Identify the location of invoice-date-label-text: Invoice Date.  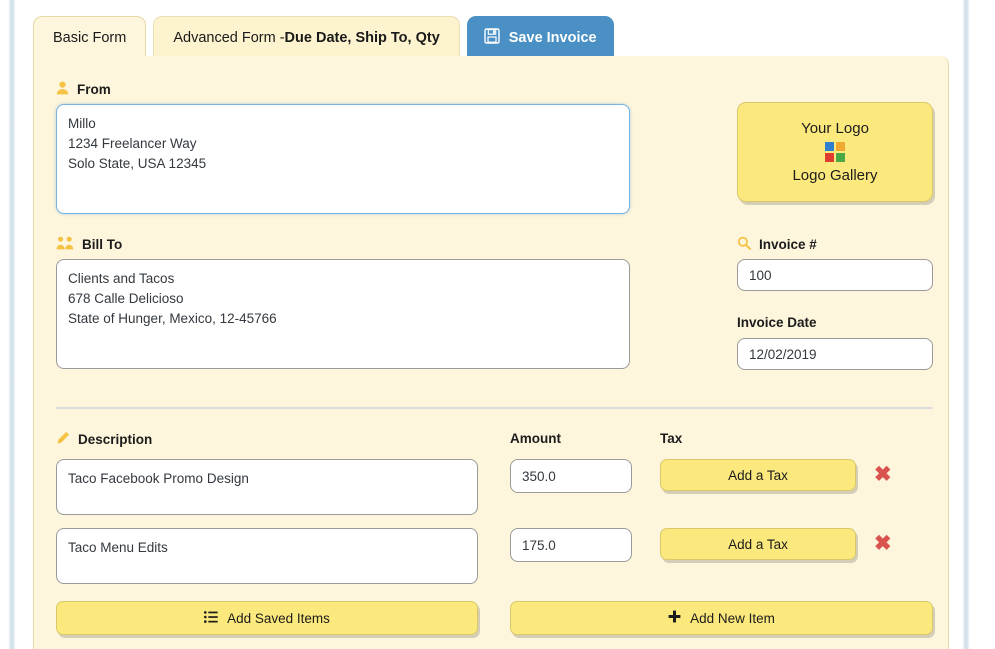
(777, 322).